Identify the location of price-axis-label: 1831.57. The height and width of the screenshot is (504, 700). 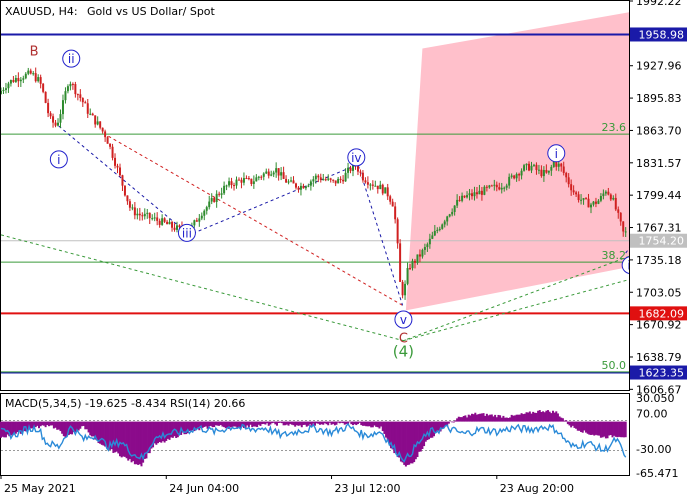
(659, 163).